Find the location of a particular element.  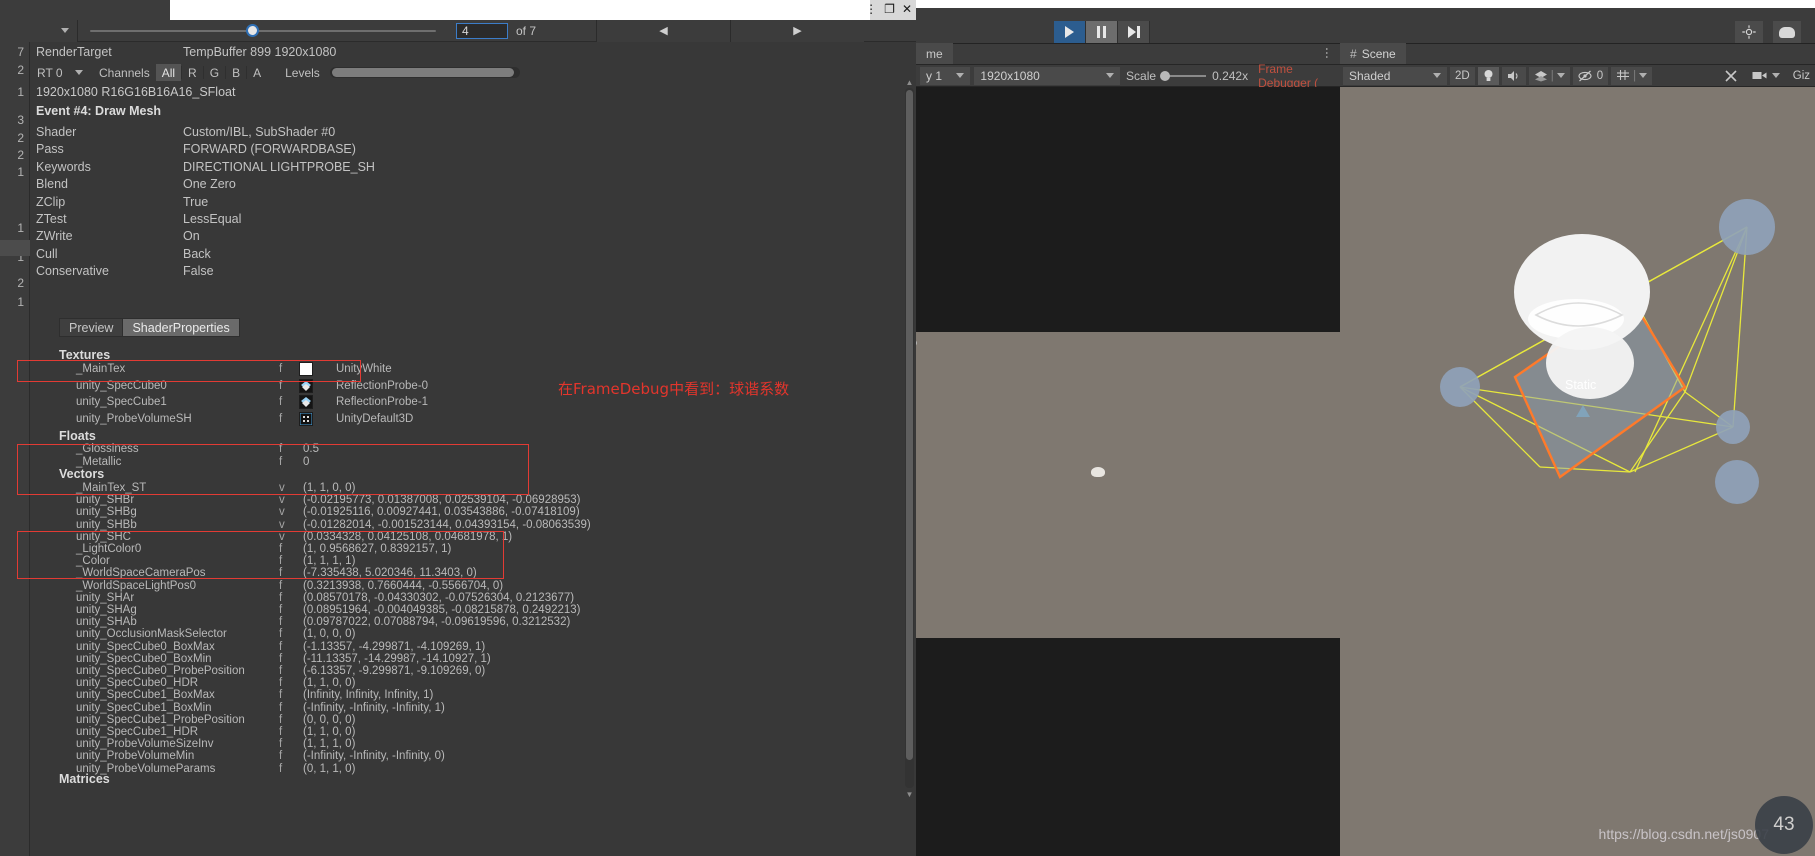

scene-visibility-button: 0 is located at coordinates (1590, 75).